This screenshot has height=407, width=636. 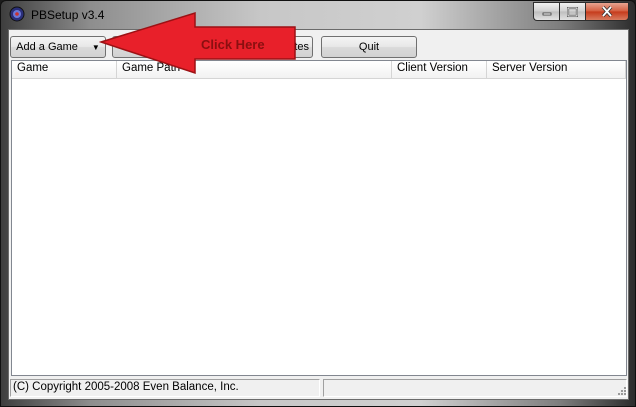 What do you see at coordinates (197, 43) in the screenshot?
I see `annotation-arrow` at bounding box center [197, 43].